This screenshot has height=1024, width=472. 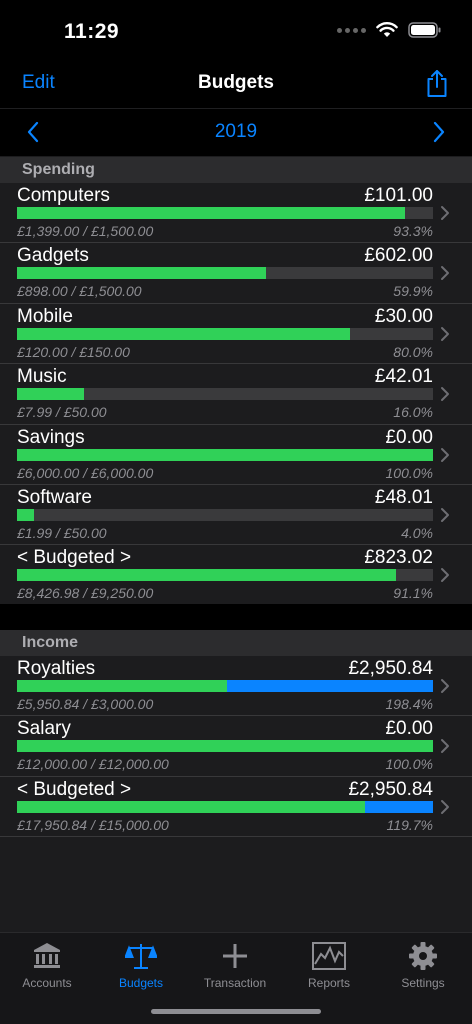 I want to click on budget-percent: 198.4%, so click(x=409, y=704).